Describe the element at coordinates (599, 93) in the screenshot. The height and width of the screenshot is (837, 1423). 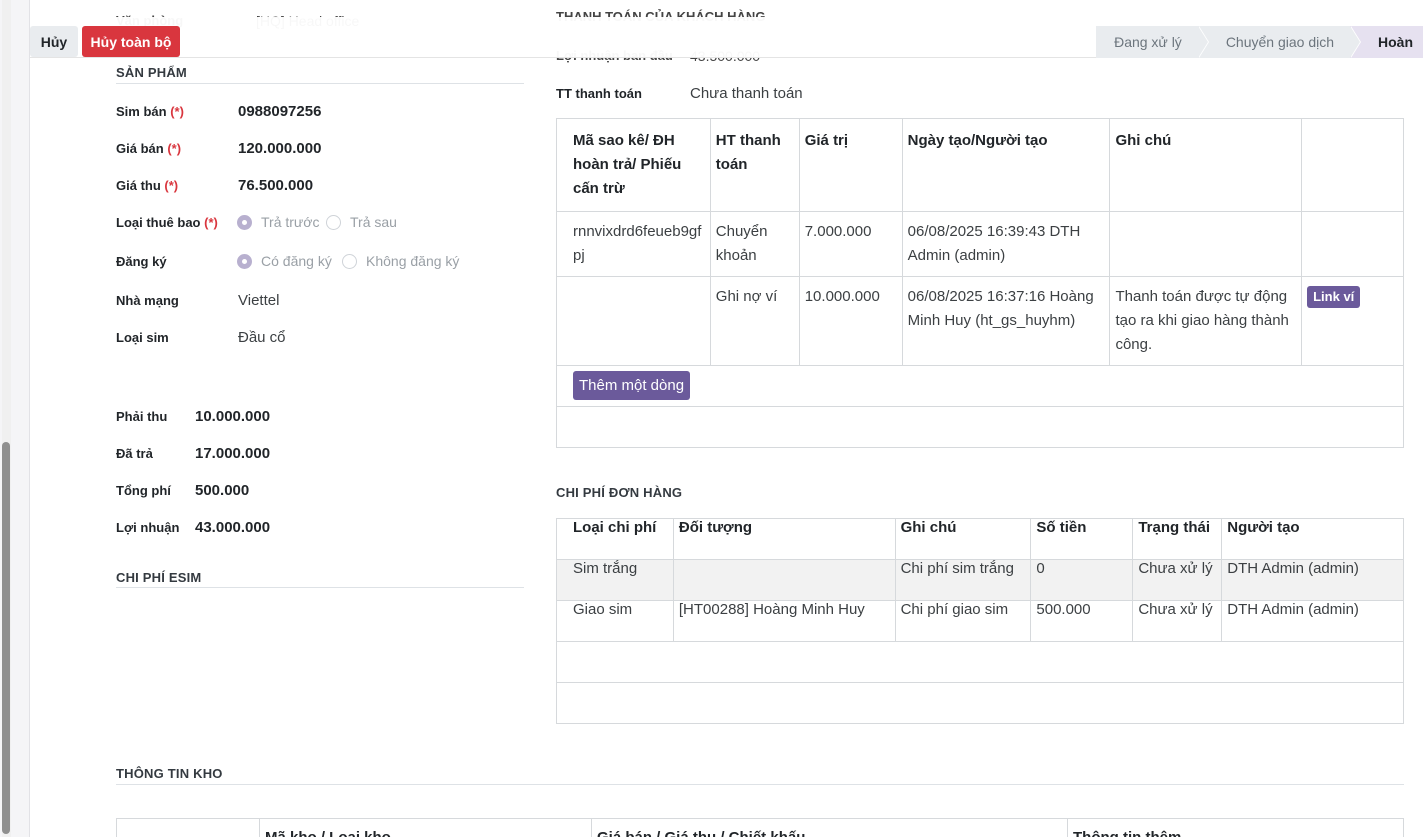
I see `payment-status-label: TT thanh toán` at that location.